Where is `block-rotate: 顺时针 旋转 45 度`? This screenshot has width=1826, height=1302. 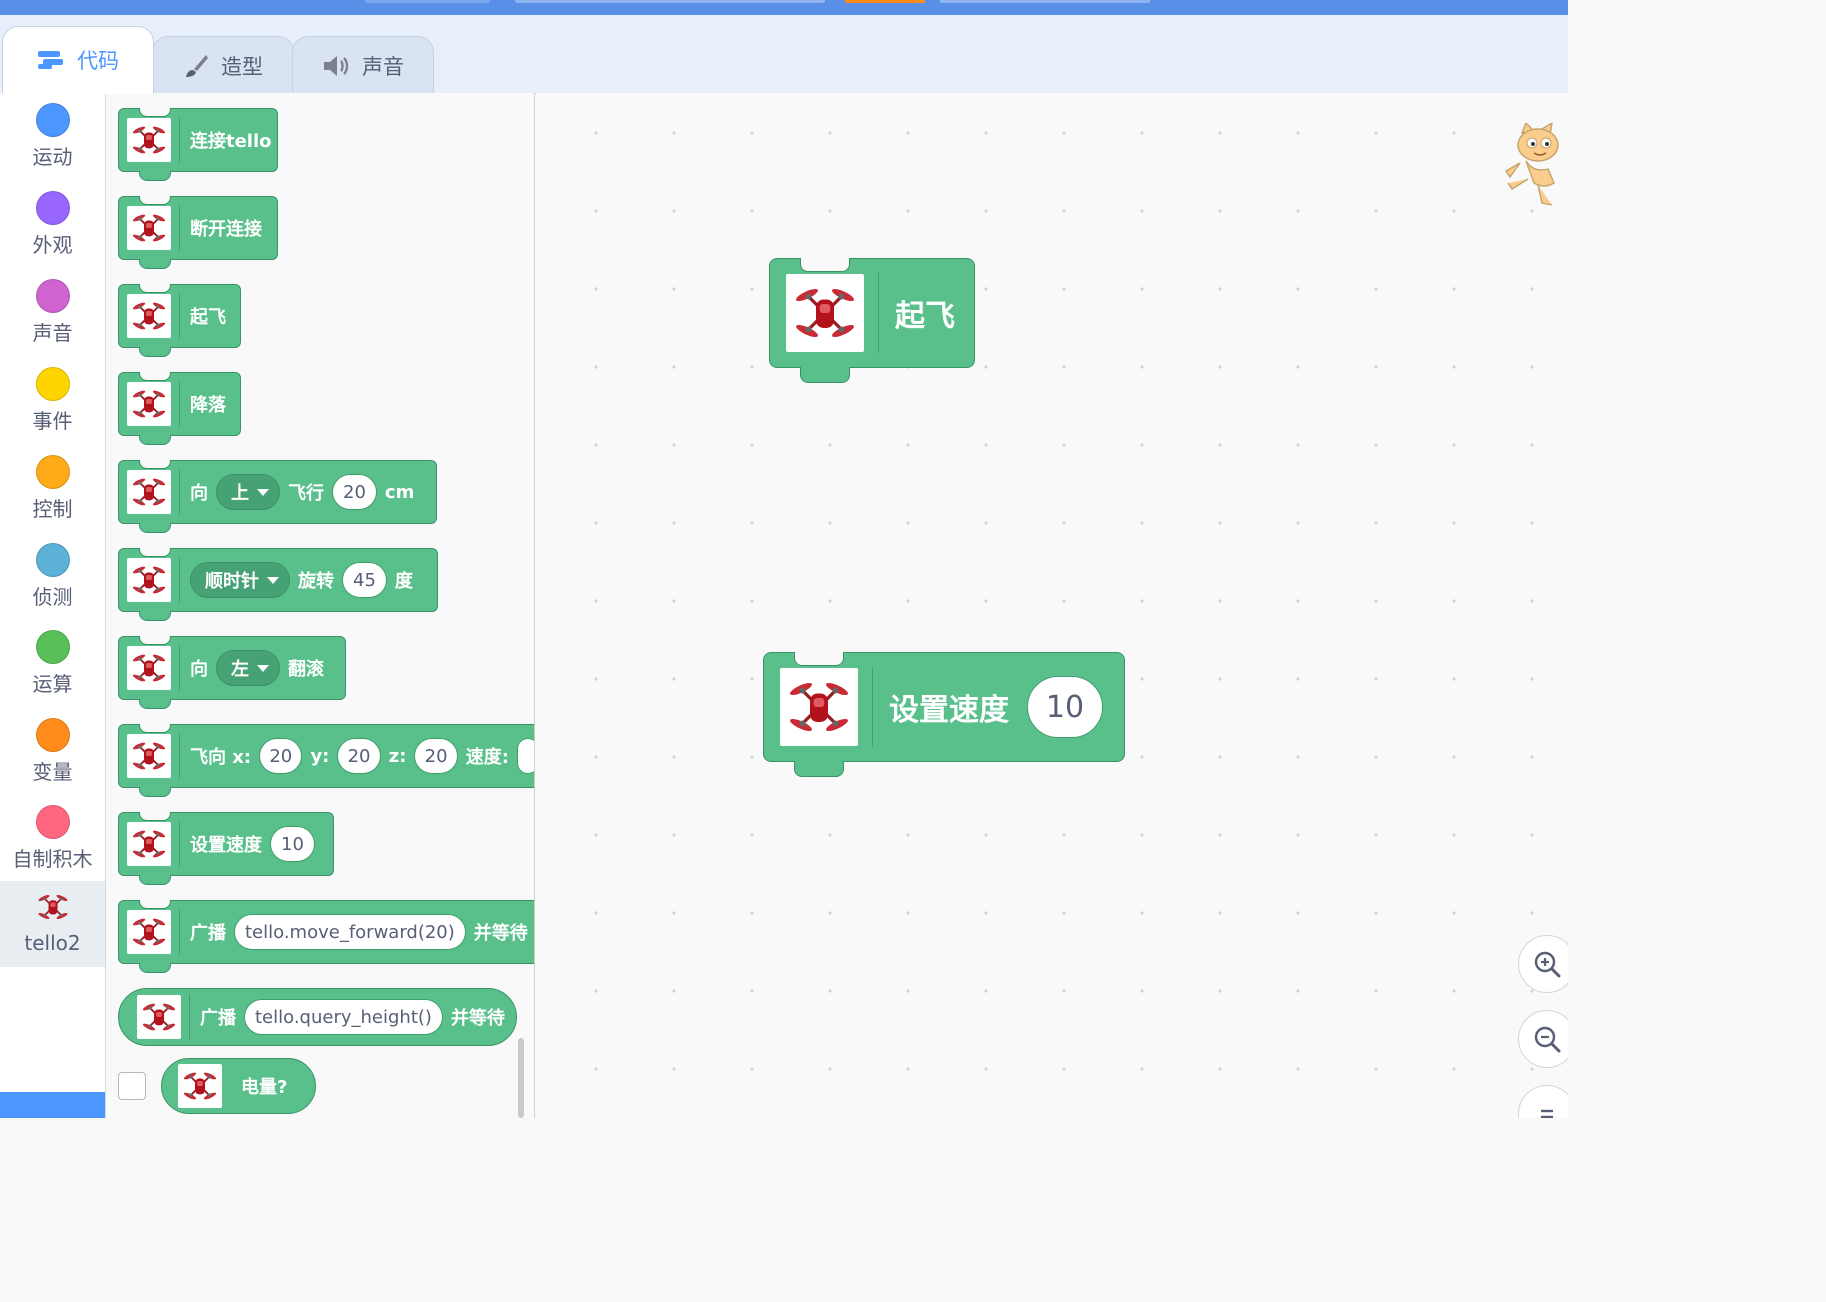
block-rotate: 顺时针 旋转 45 度 is located at coordinates (278, 584).